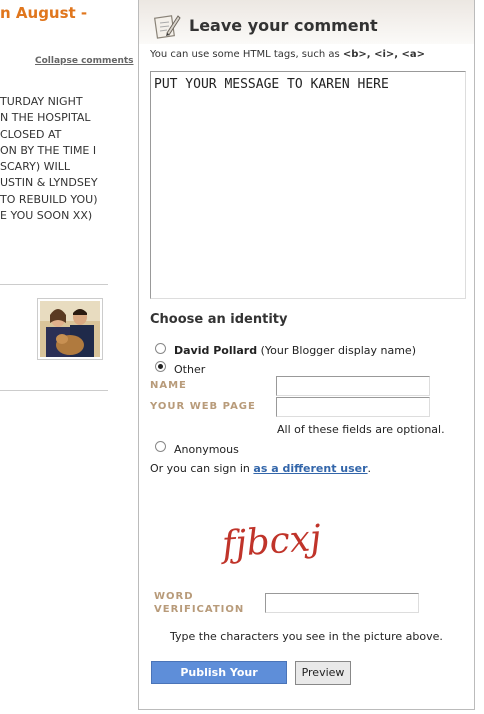 Image resolution: width=484 pixels, height=714 pixels. What do you see at coordinates (160, 348) in the screenshot?
I see `identity-radio-blogger` at bounding box center [160, 348].